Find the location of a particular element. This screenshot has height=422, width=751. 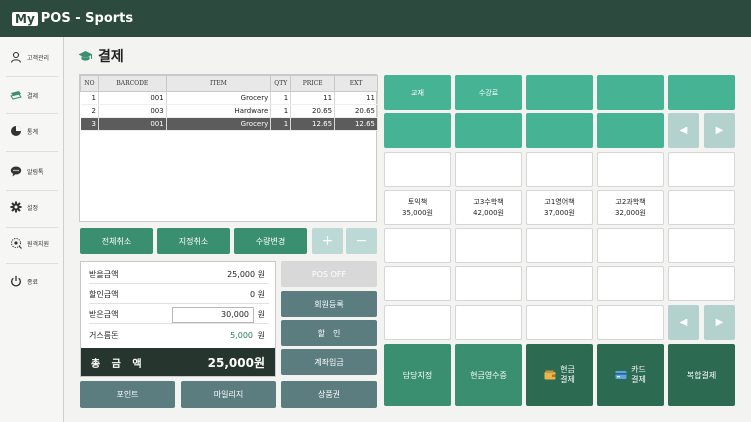

discount-row: 할인금액 0 원 is located at coordinates (179, 295).